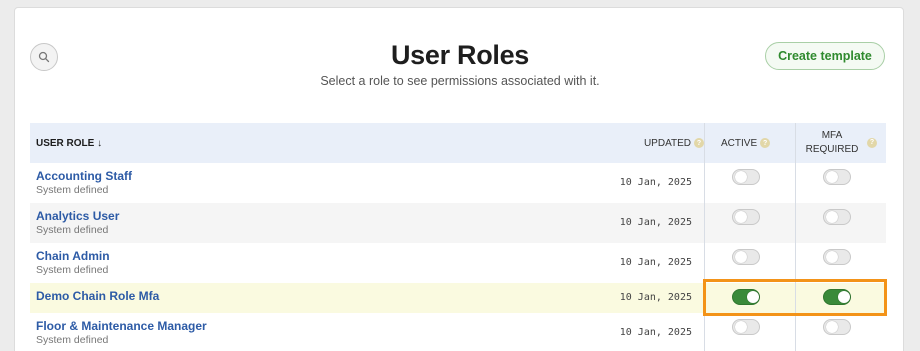  Describe the element at coordinates (458, 263) in the screenshot. I see `table-row: Chain Admin System defined 10 Jan, 2025` at that location.